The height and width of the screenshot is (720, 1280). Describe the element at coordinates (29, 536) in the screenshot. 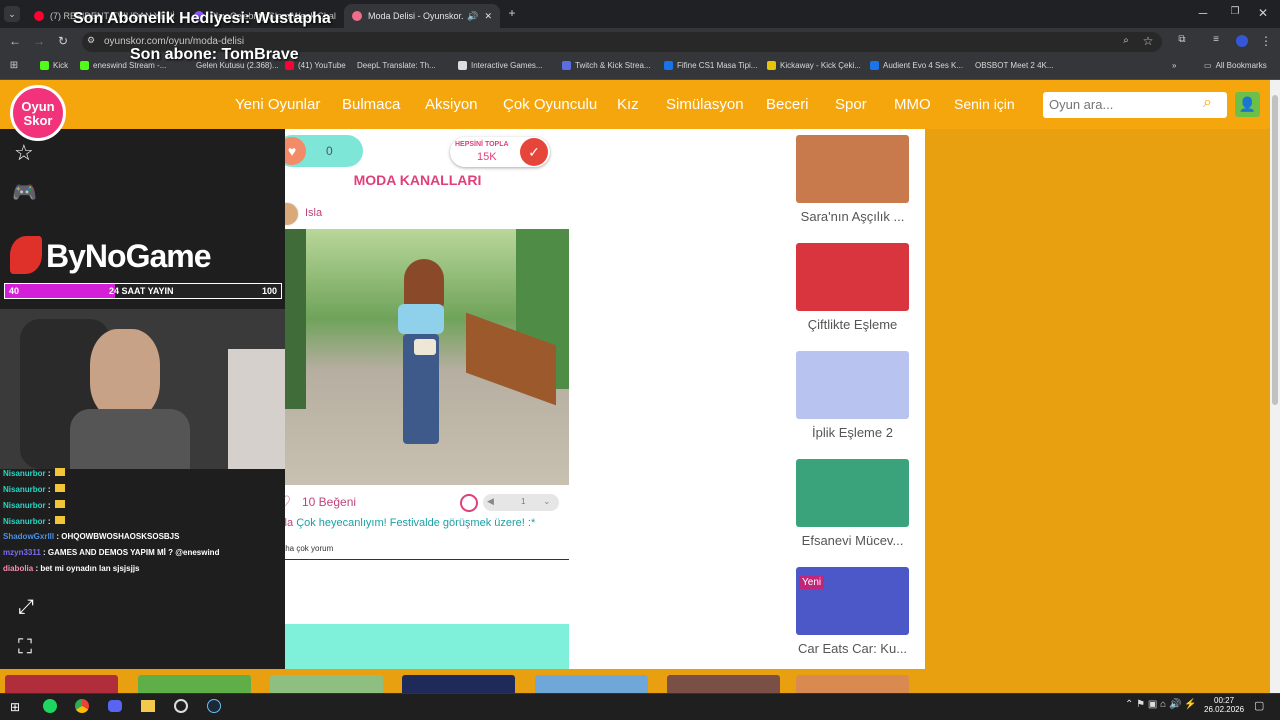

I see `chat-user: ShadowGxrlll` at that location.